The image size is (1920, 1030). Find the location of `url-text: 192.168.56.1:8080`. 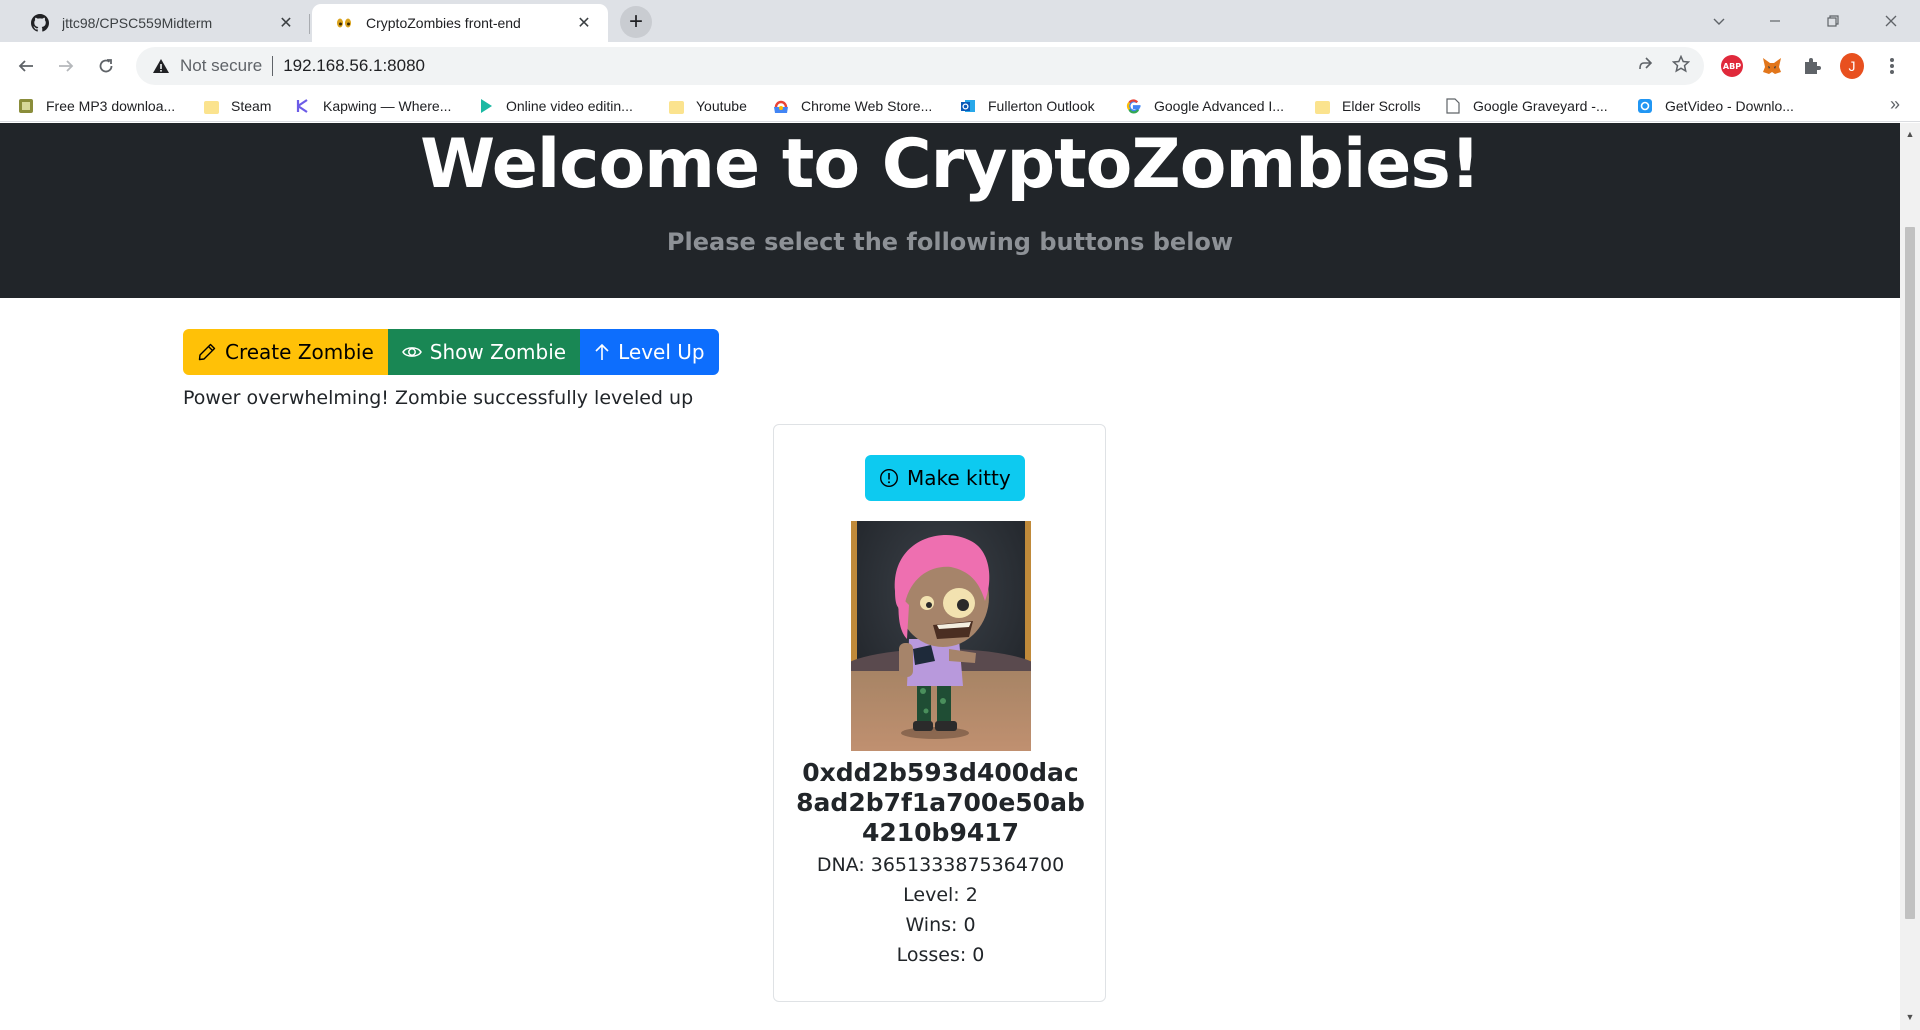

url-text: 192.168.56.1:8080 is located at coordinates (354, 66).